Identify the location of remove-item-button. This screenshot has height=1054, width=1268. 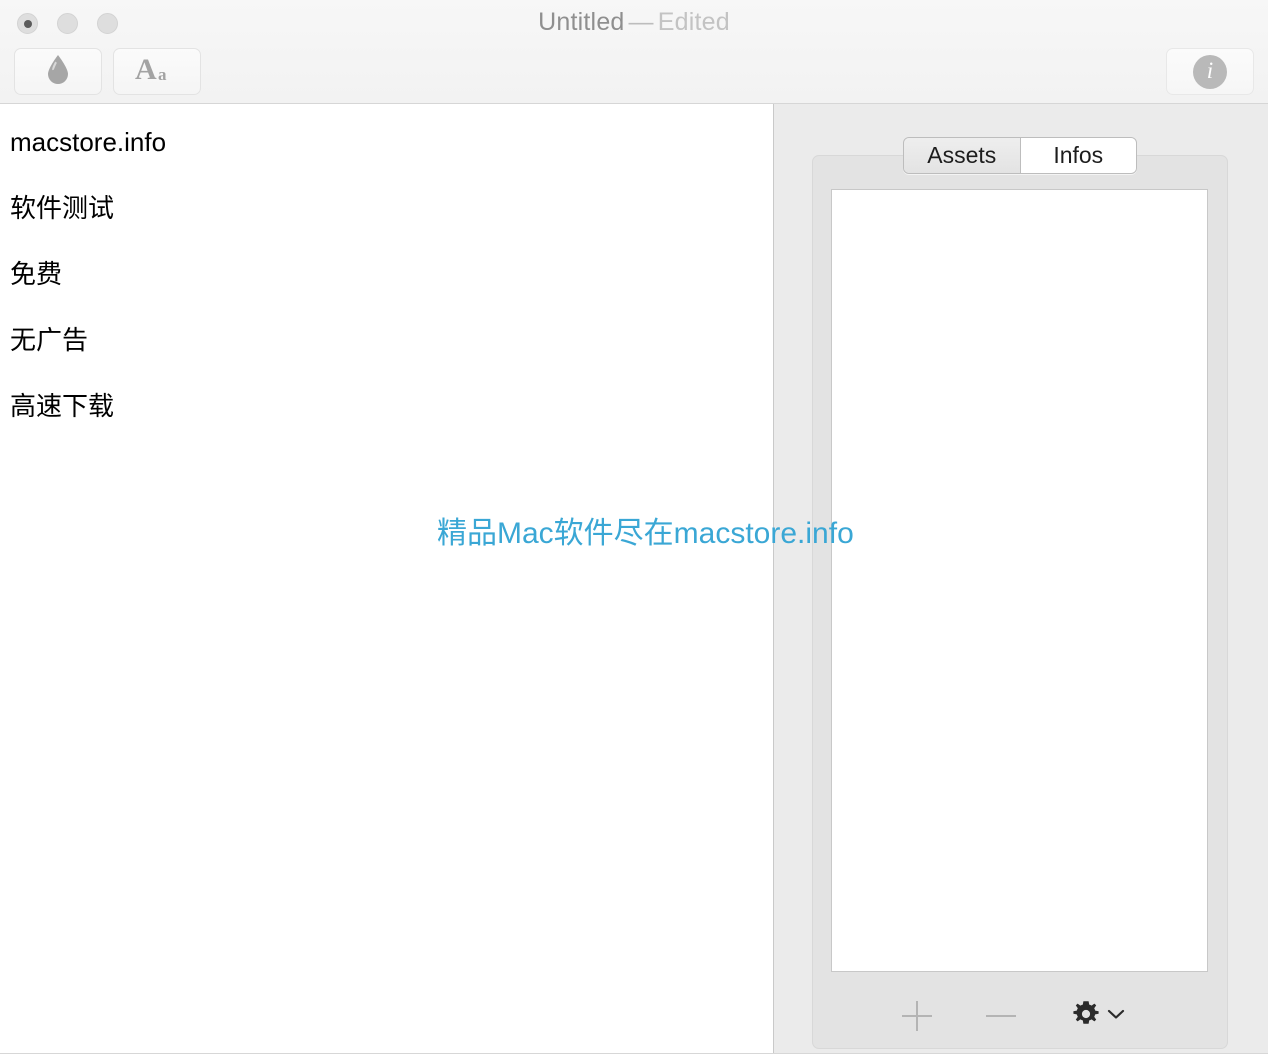
(1001, 1016).